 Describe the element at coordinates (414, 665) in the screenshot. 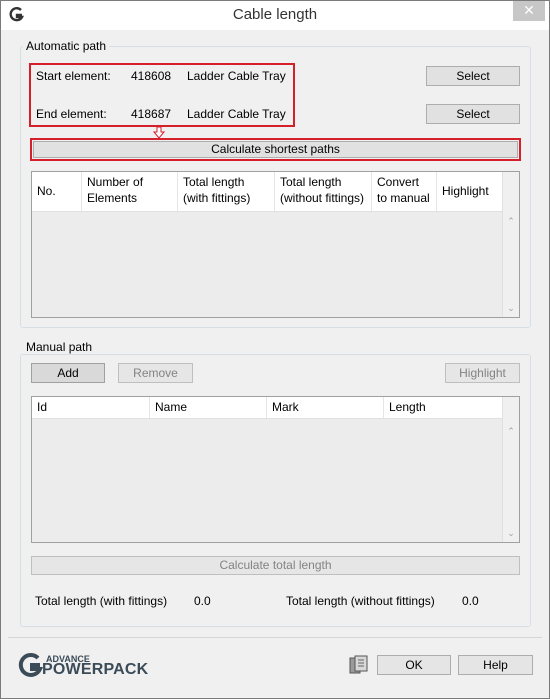

I see `ok-button: OK` at that location.